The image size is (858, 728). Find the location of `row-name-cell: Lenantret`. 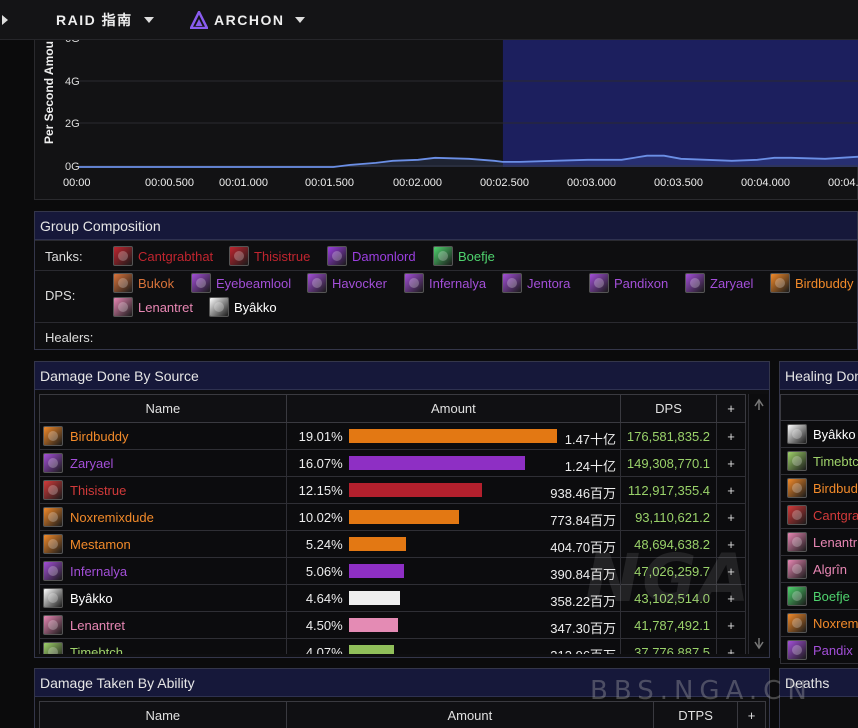

row-name-cell: Lenantret is located at coordinates (163, 625).